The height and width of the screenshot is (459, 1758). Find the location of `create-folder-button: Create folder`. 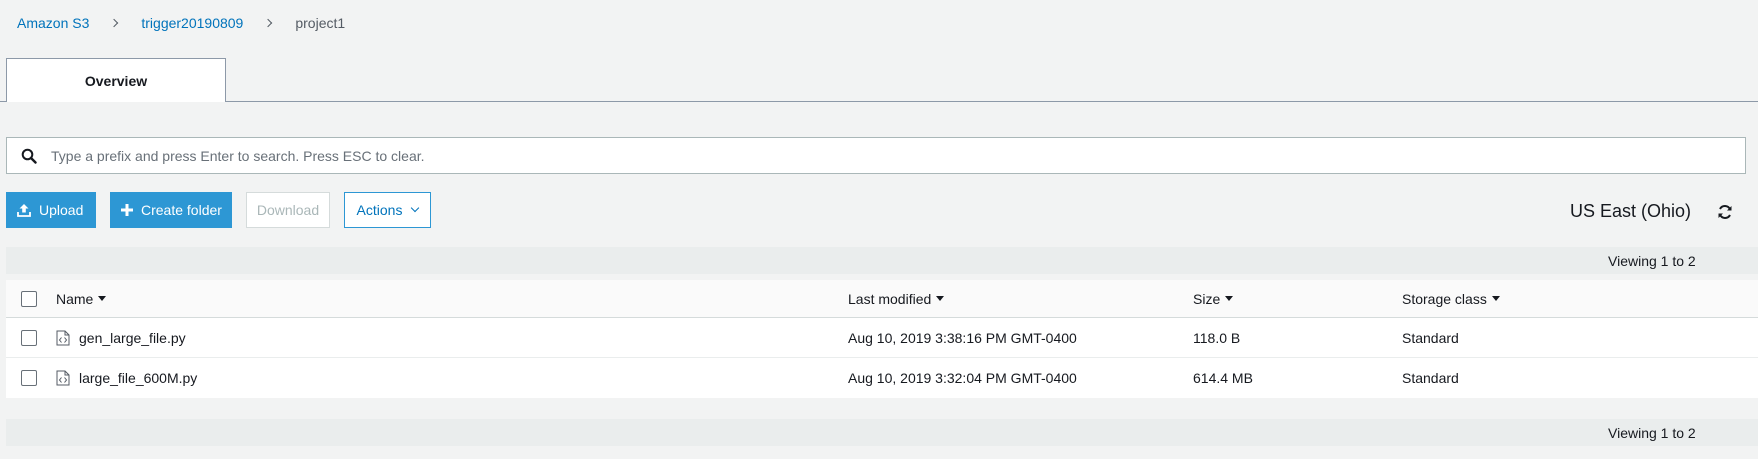

create-folder-button: Create folder is located at coordinates (171, 210).